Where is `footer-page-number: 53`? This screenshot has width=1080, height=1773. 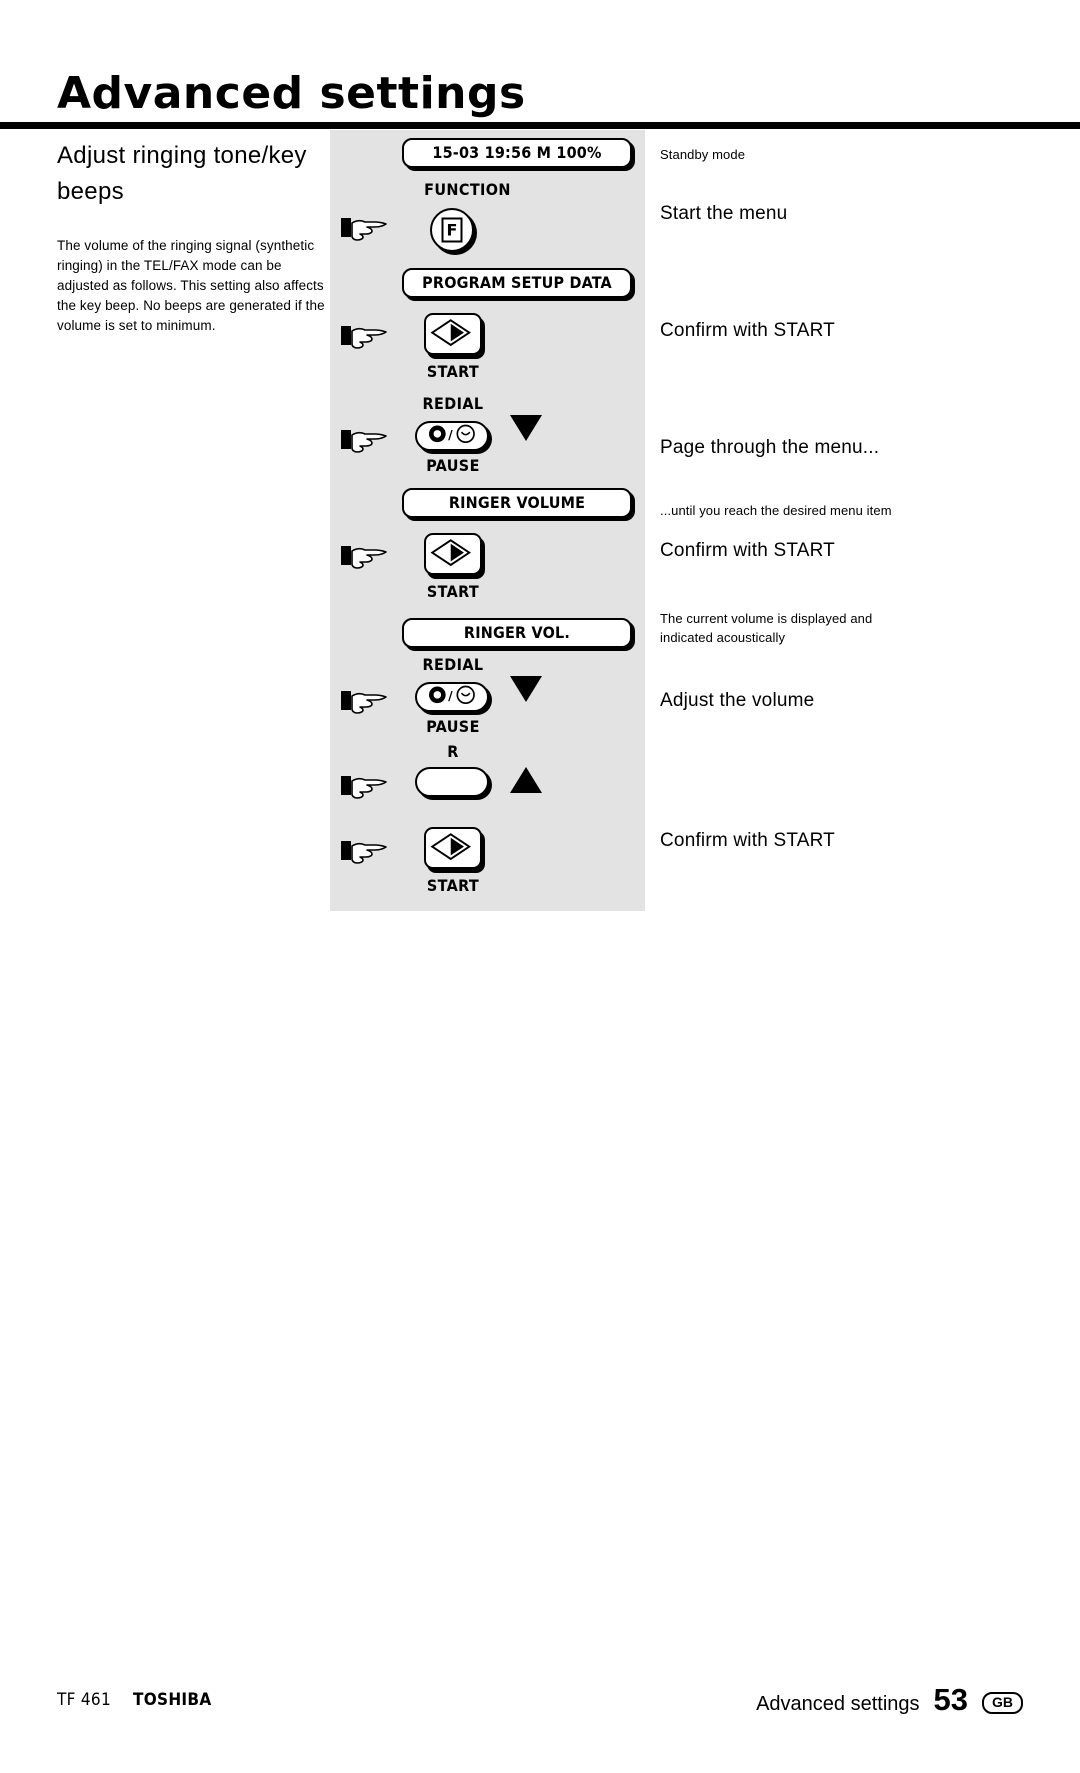
footer-page-number: 53 is located at coordinates (950, 1699).